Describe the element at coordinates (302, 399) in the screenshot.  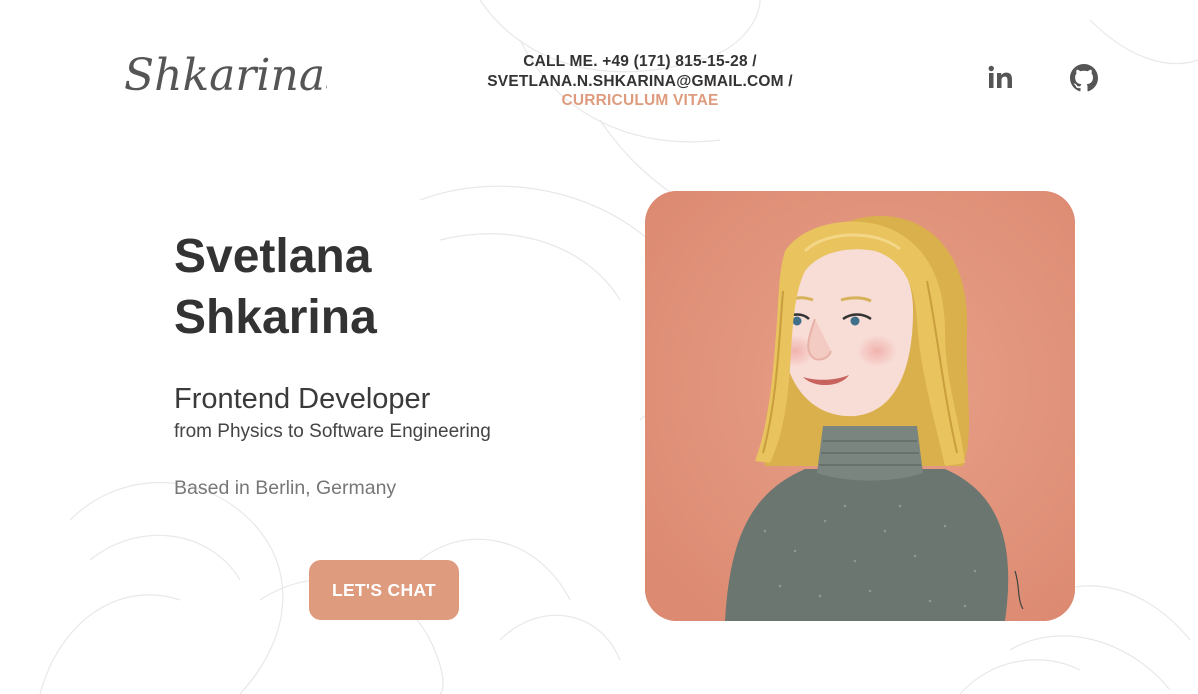
I see `role-title: Frontend Developer` at that location.